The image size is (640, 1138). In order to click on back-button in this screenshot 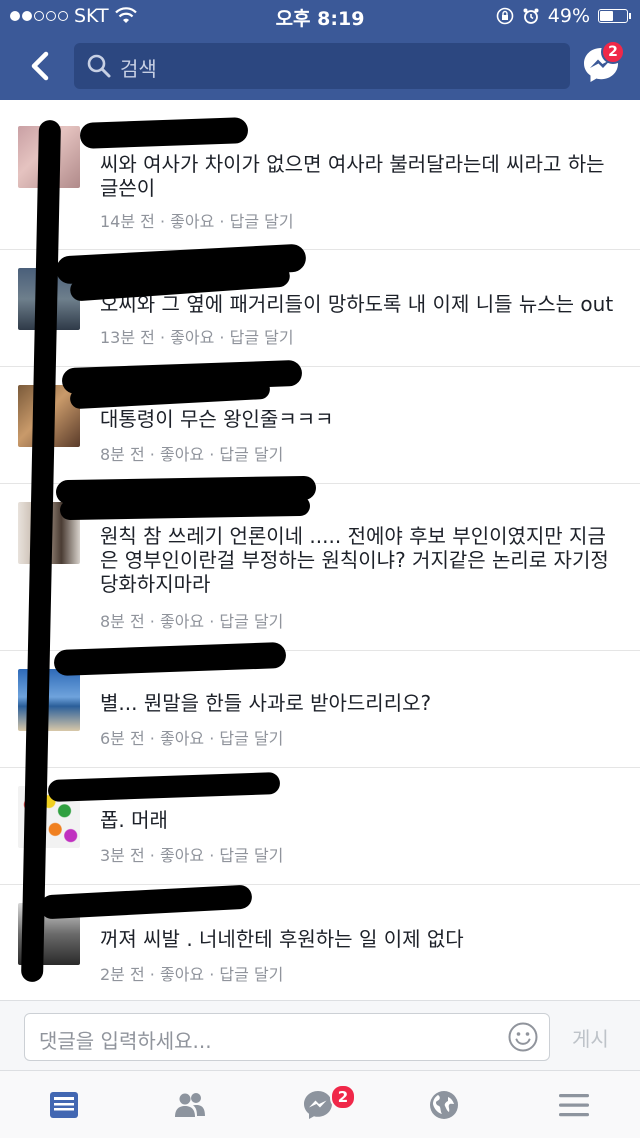, I will do `click(42, 66)`.